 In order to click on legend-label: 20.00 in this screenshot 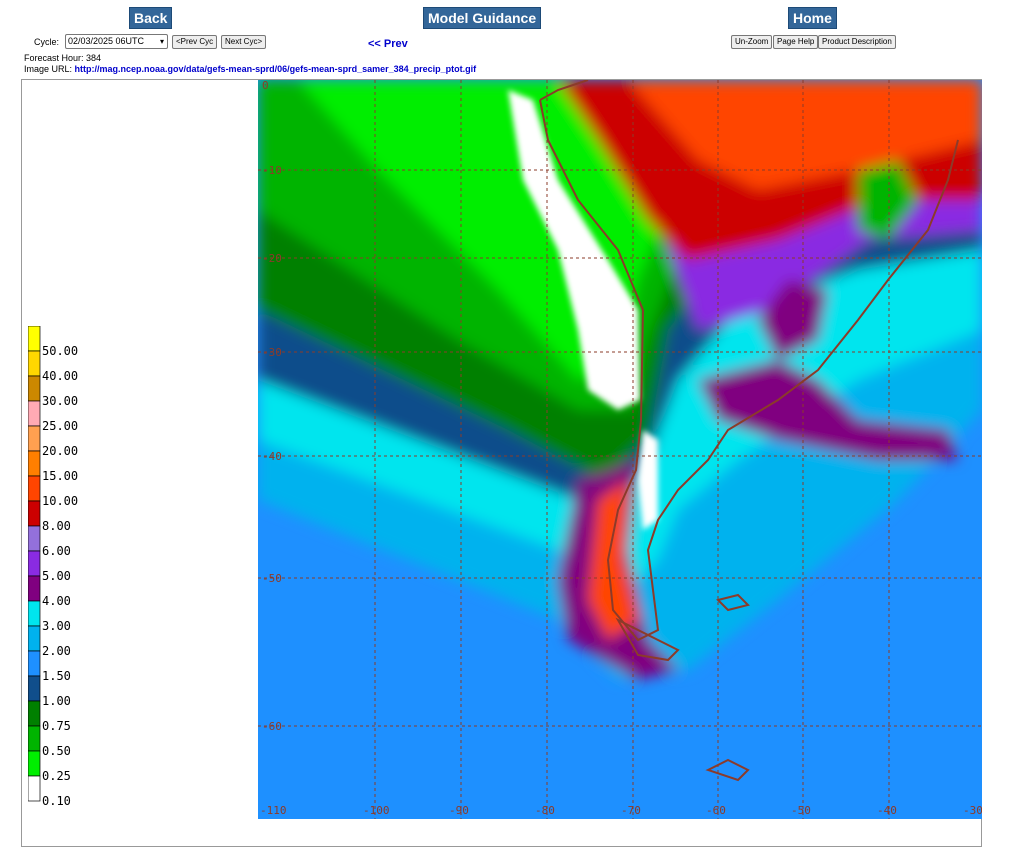, I will do `click(60, 451)`.